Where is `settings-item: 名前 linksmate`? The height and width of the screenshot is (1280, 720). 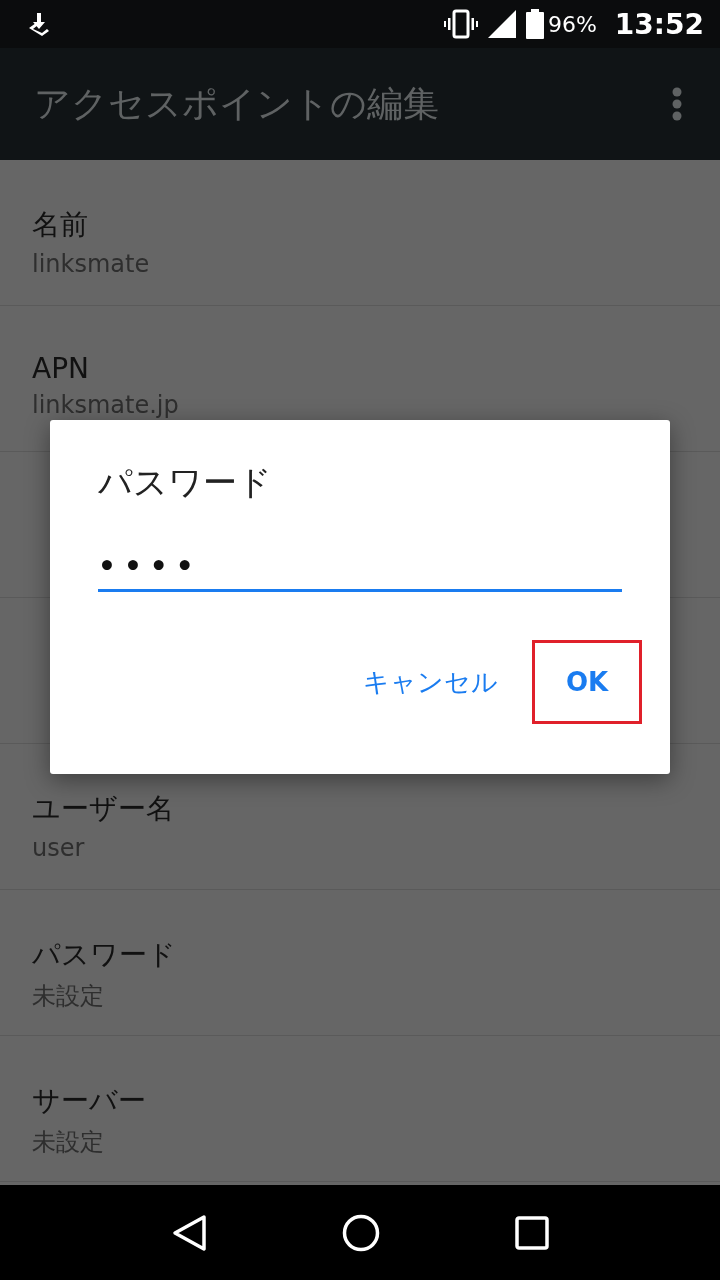 settings-item: 名前 linksmate is located at coordinates (360, 233).